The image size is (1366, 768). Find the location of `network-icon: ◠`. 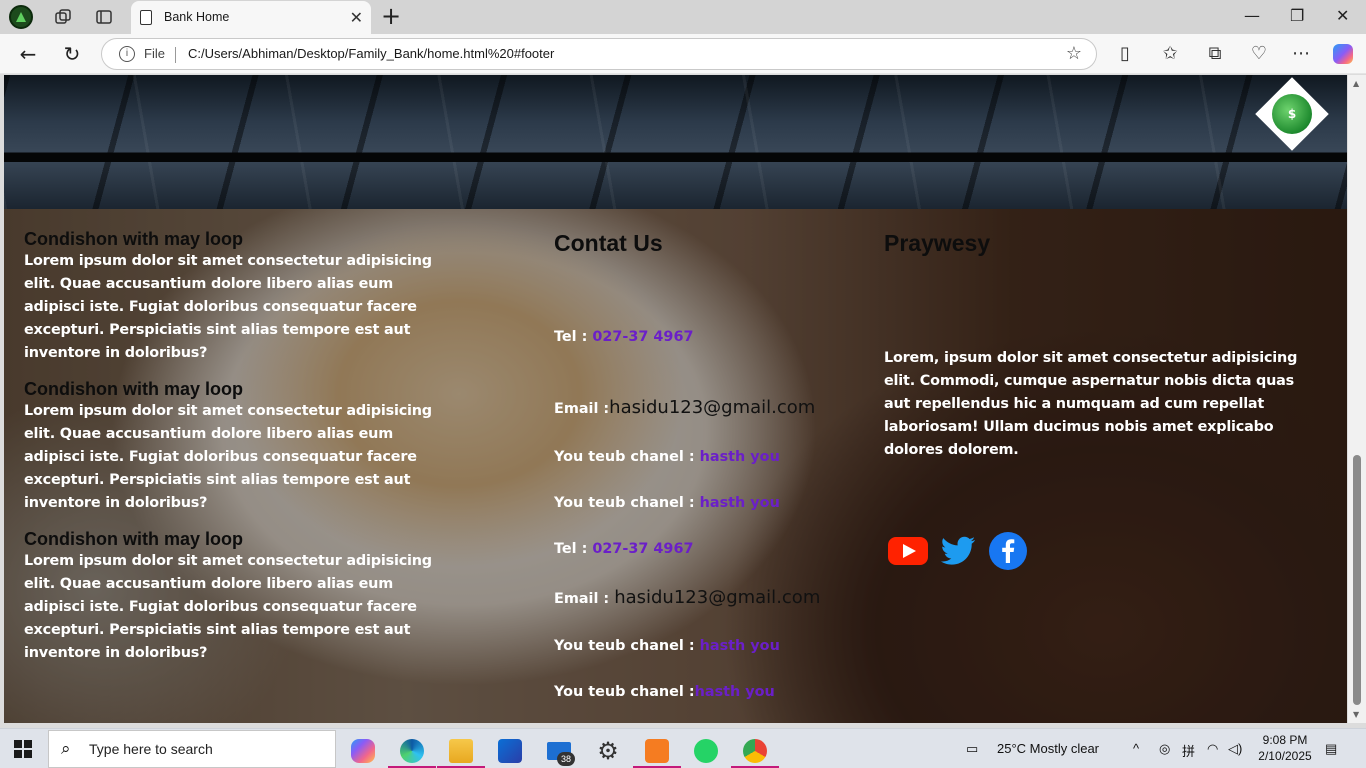

network-icon: ◠ is located at coordinates (1212, 749).